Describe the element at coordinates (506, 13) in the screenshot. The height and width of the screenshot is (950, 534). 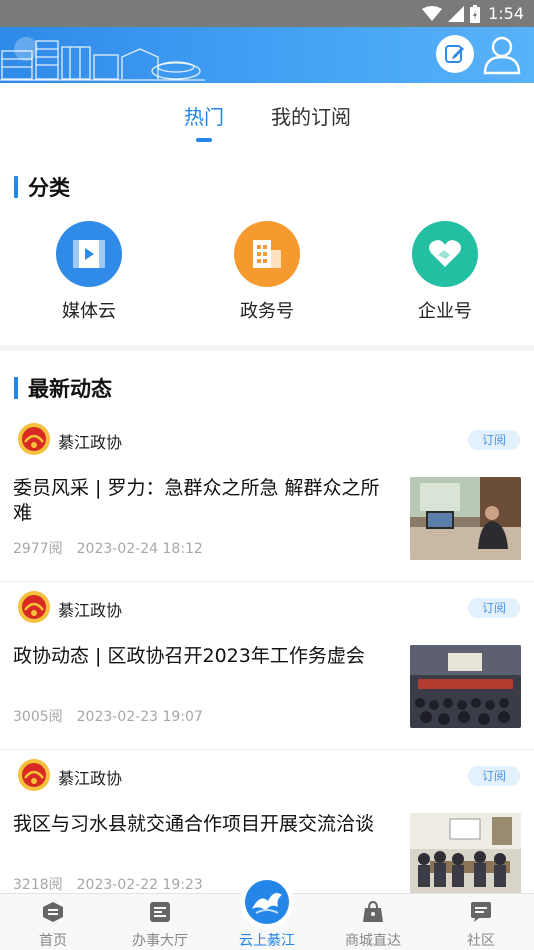
I see `status-time: 1:54` at that location.